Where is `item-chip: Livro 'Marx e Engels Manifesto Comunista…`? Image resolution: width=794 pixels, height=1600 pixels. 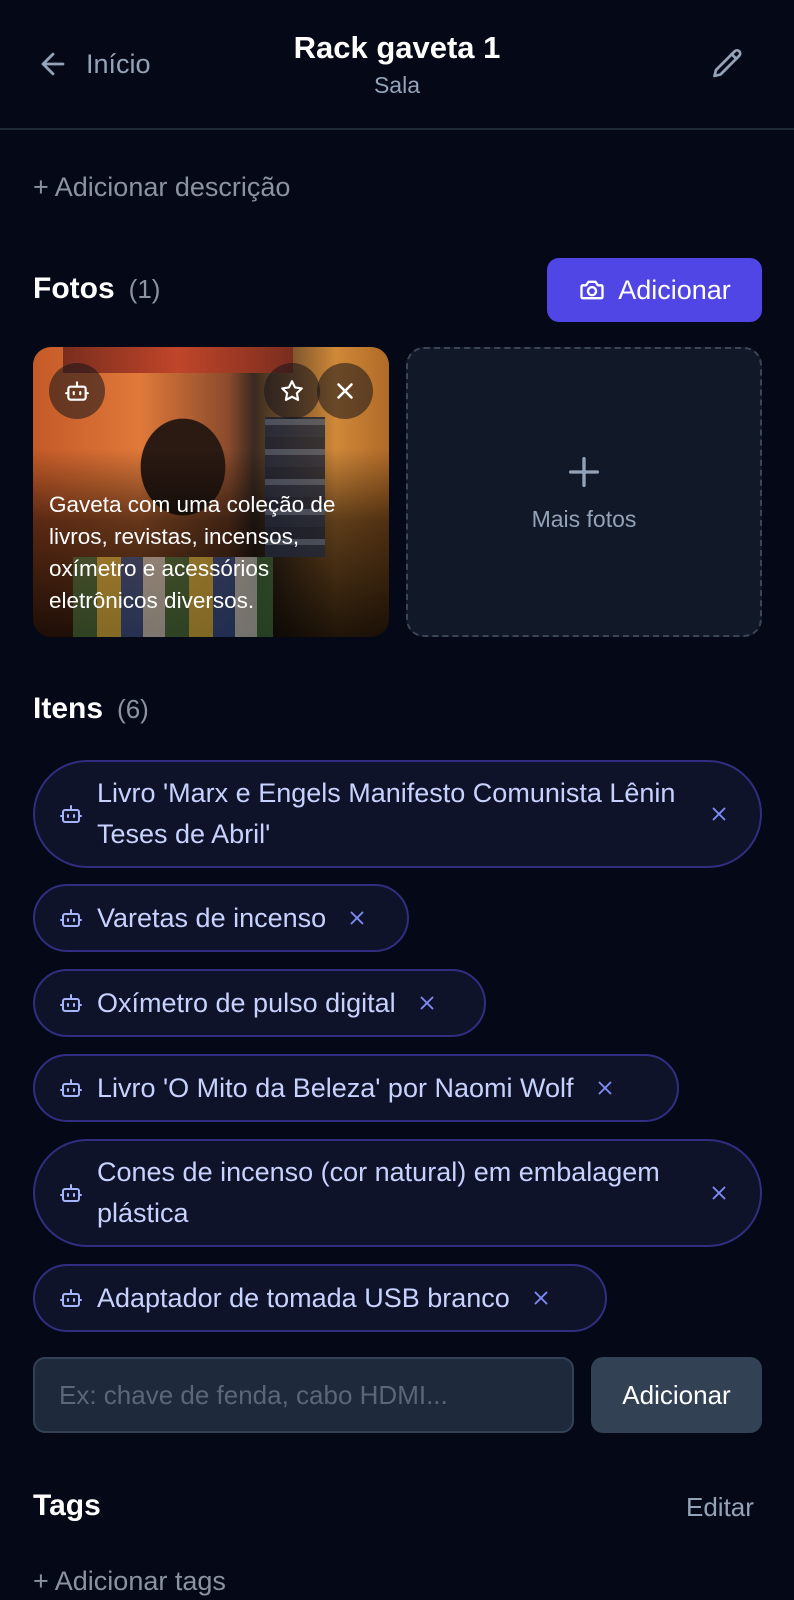 item-chip: Livro 'Marx e Engels Manifesto Comunista… is located at coordinates (397, 814).